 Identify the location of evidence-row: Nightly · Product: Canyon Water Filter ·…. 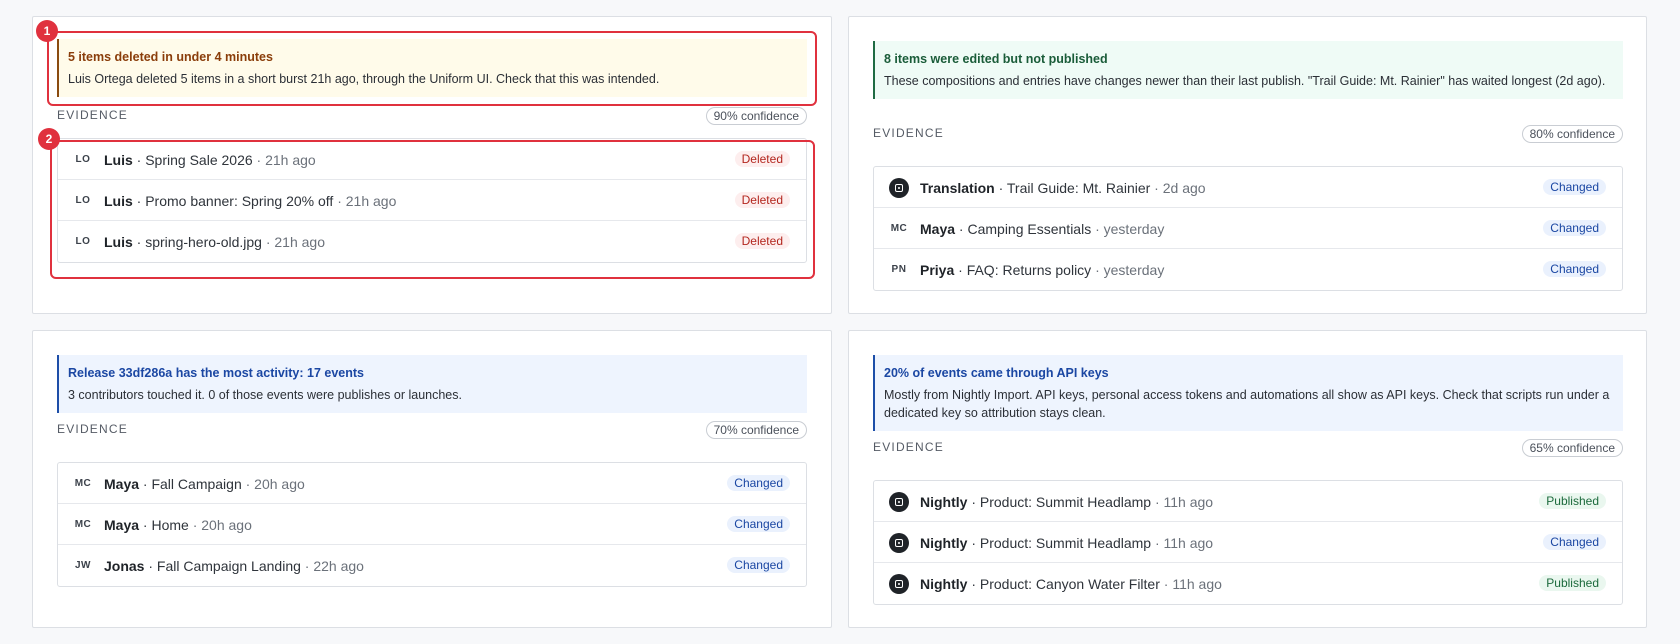
(1248, 583).